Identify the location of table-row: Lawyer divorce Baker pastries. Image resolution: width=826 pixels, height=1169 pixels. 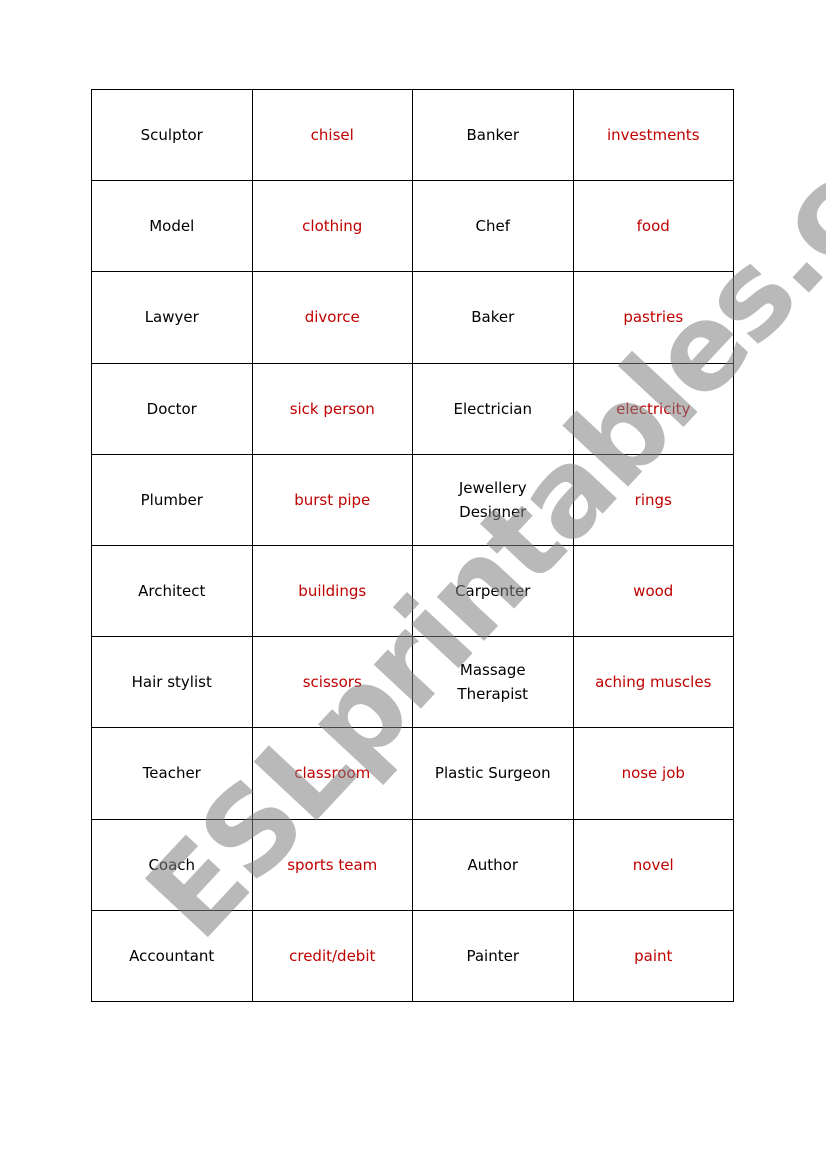
(412, 317).